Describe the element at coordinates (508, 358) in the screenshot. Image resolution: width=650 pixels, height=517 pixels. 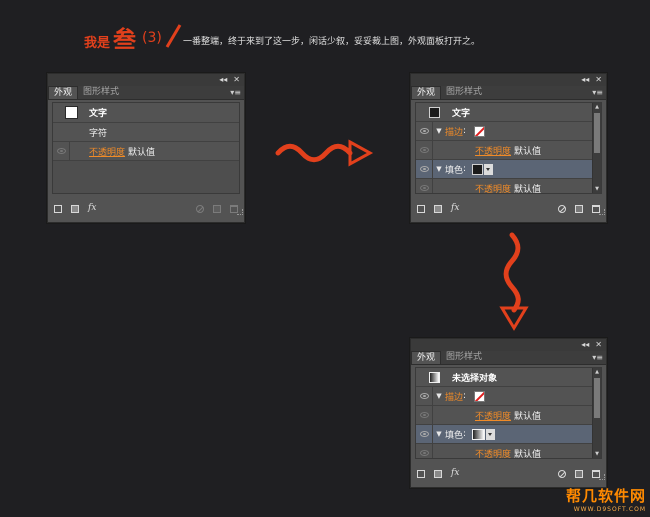
I see `panel-tabs: 外观 图形样式 ▾≡` at that location.